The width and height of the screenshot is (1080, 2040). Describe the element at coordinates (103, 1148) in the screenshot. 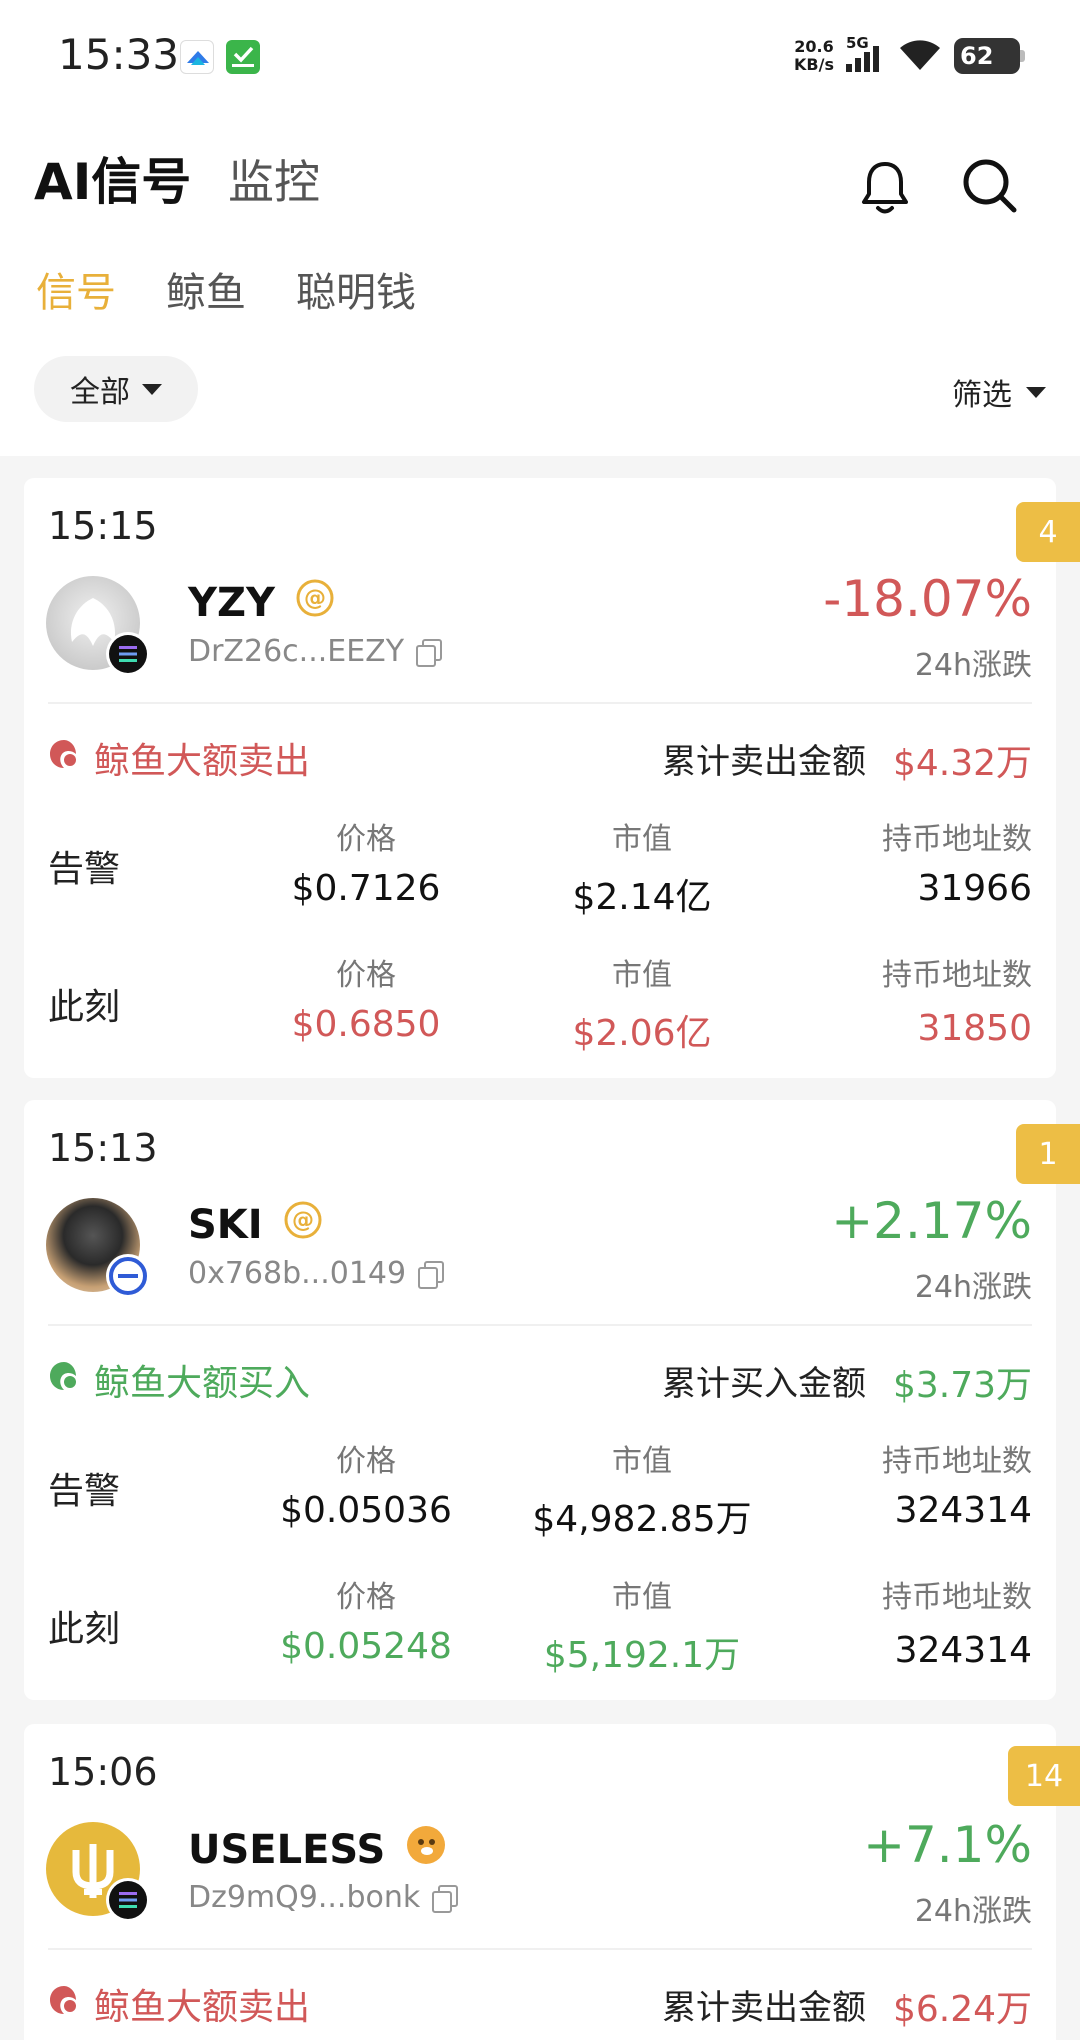

I see `signal-time: 15:13` at that location.